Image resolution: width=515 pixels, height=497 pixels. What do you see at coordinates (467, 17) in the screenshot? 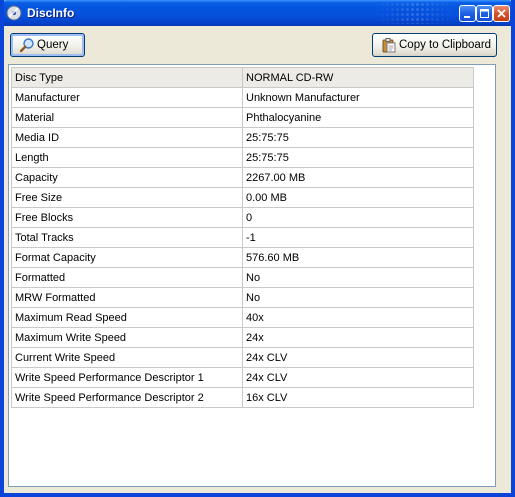
I see `minimize-icon` at bounding box center [467, 17].